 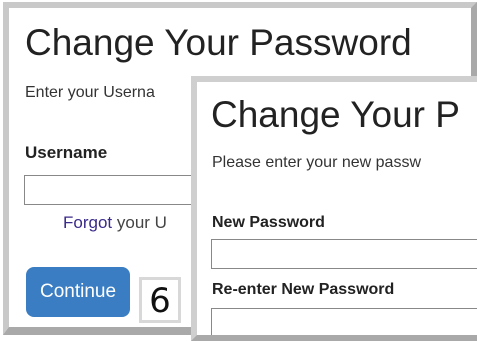 I want to click on instruction-text: Please enter your new passw, so click(x=316, y=162).